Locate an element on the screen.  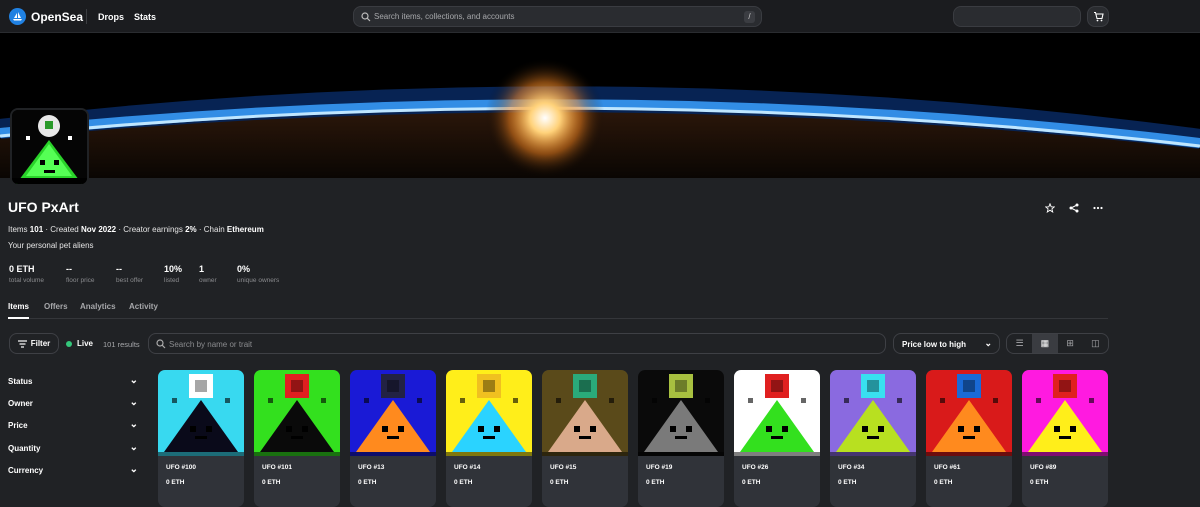
item-name: UFO #19 is located at coordinates (659, 467).